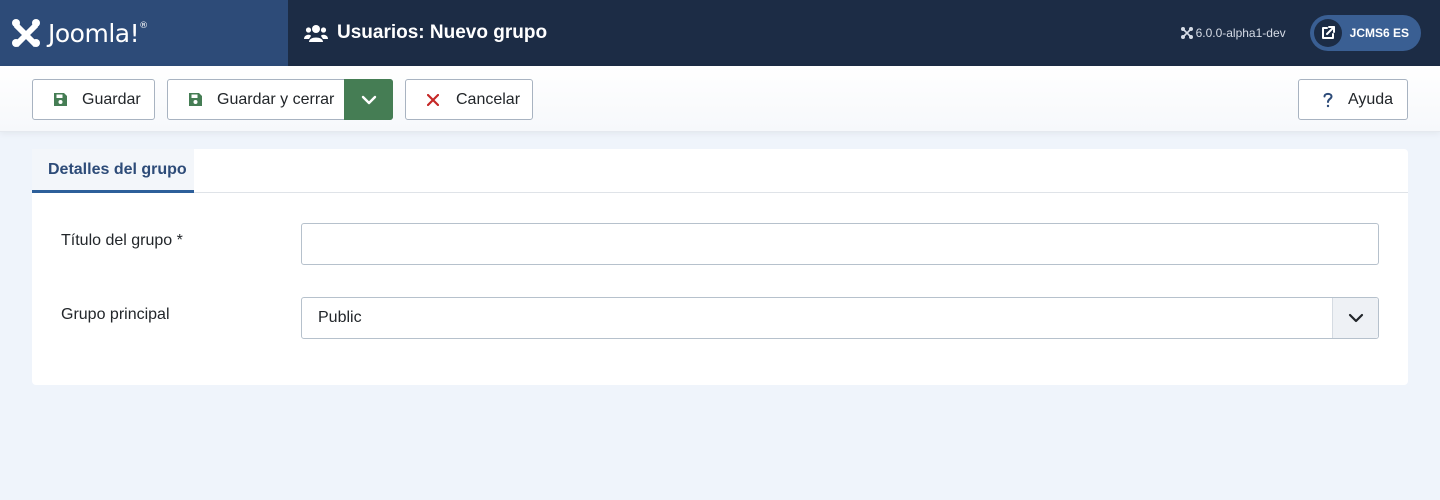  Describe the element at coordinates (98, 33) in the screenshot. I see `logo-text: Joomla!®` at that location.